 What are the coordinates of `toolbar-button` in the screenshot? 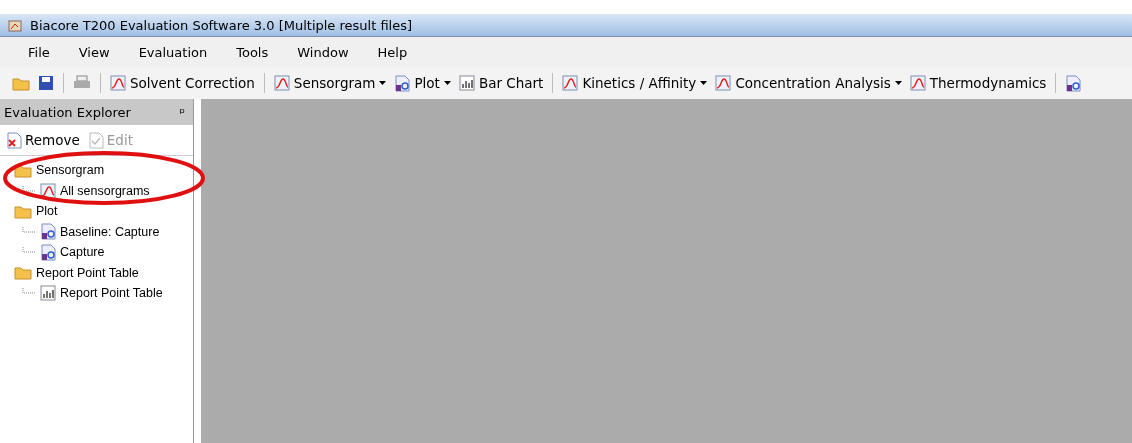 It's located at (1073, 83).